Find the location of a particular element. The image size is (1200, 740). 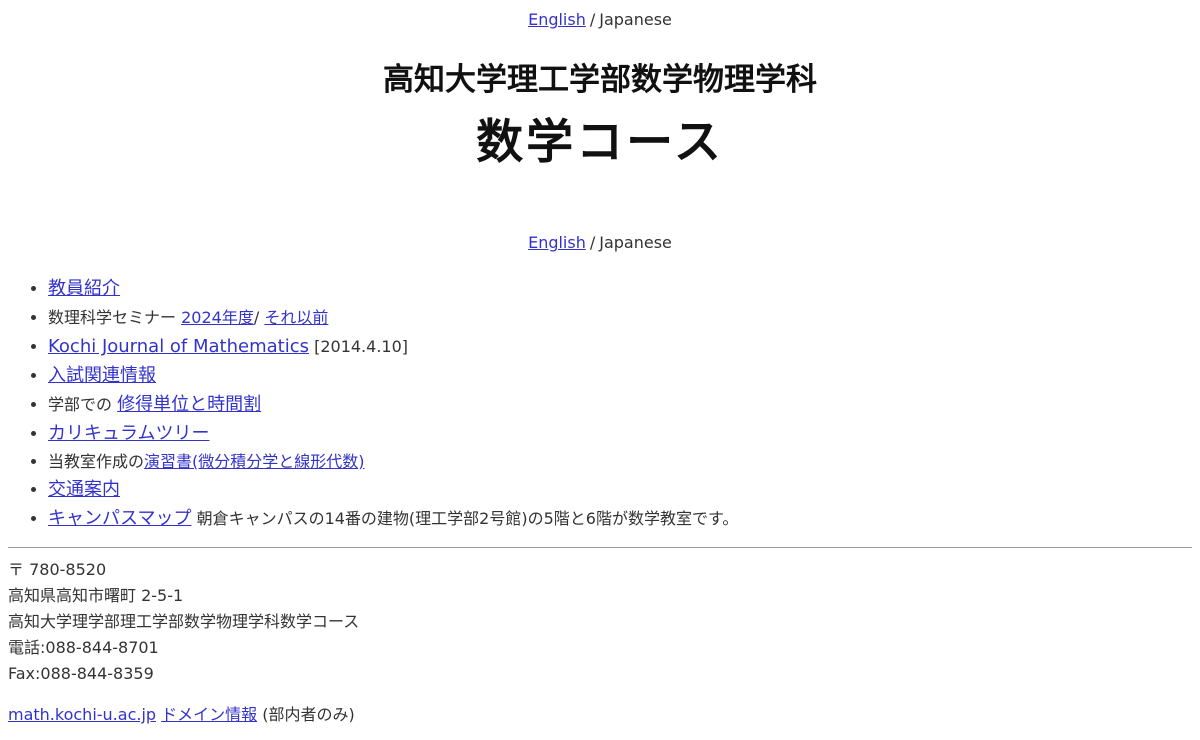

campus-note: 朝倉キャンパスの14番の建物(理工学部2号館)の5階と6階が数学教室です。 is located at coordinates (467, 518).